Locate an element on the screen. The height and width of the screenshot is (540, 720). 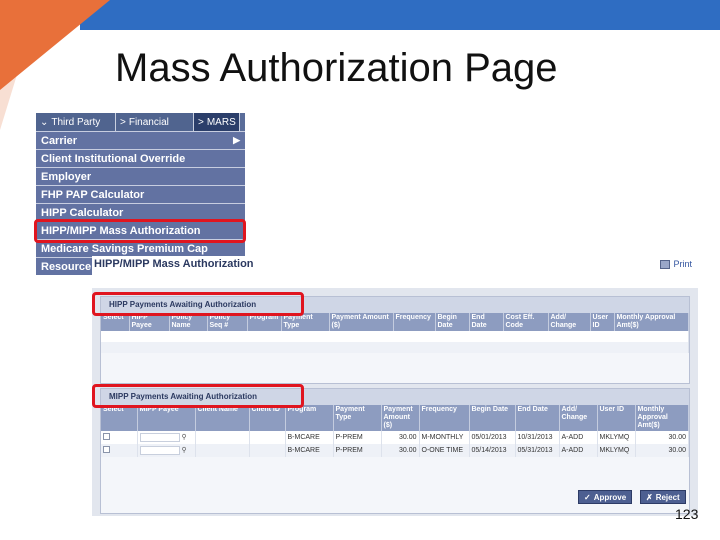
tab-financial: > Financial is located at coordinates (155, 122).